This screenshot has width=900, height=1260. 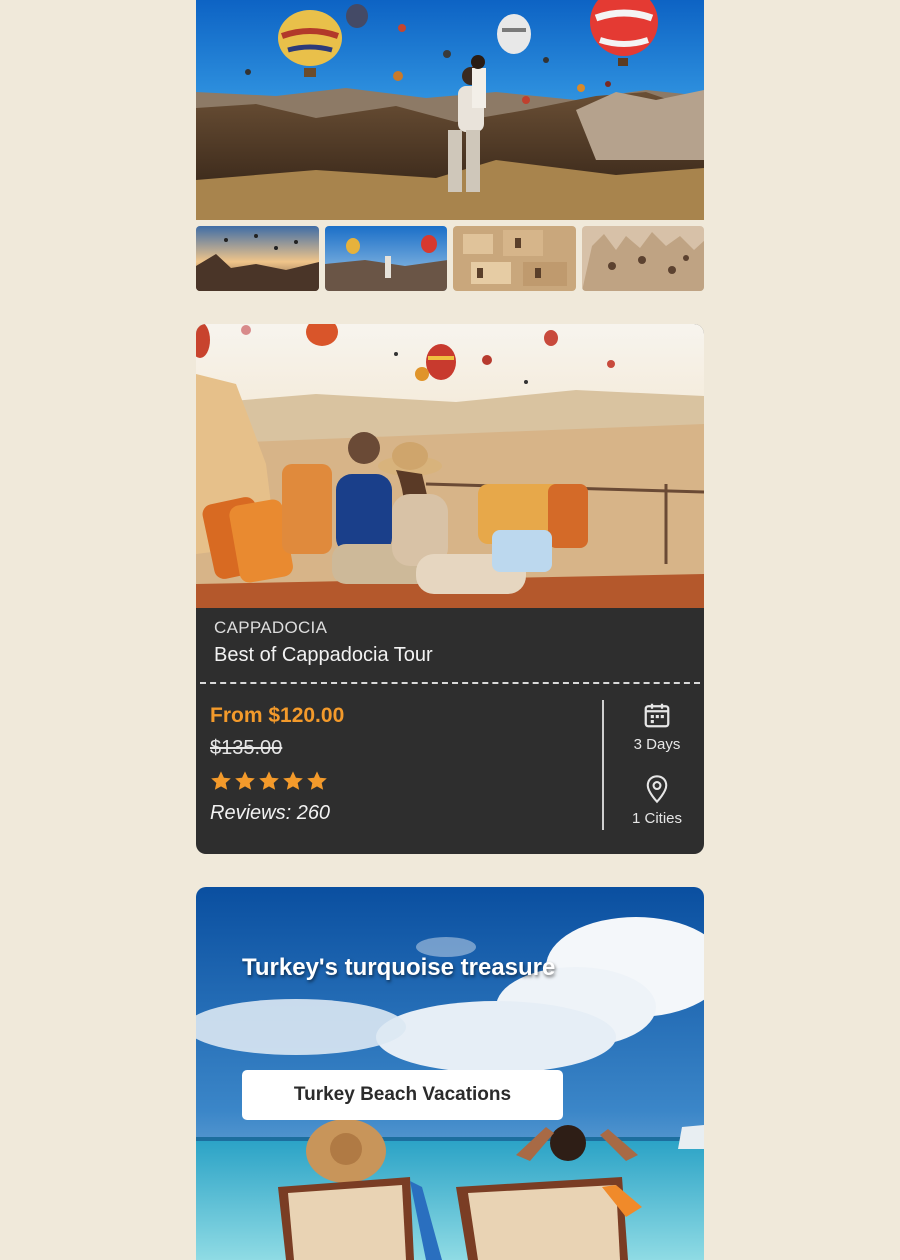 I want to click on beach-vacations-button: Turkey Beach Vacations, so click(x=402, y=1095).